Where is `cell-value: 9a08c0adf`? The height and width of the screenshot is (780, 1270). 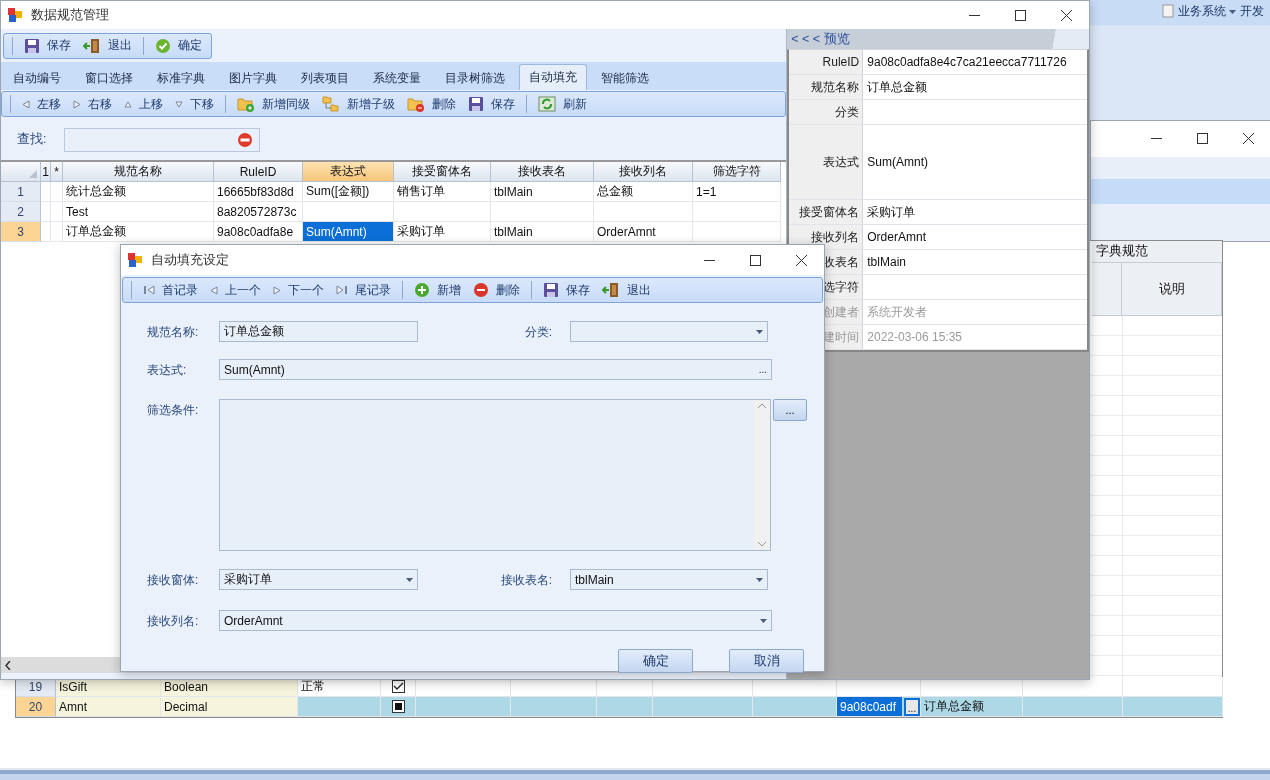 cell-value: 9a08c0adf is located at coordinates (869, 706).